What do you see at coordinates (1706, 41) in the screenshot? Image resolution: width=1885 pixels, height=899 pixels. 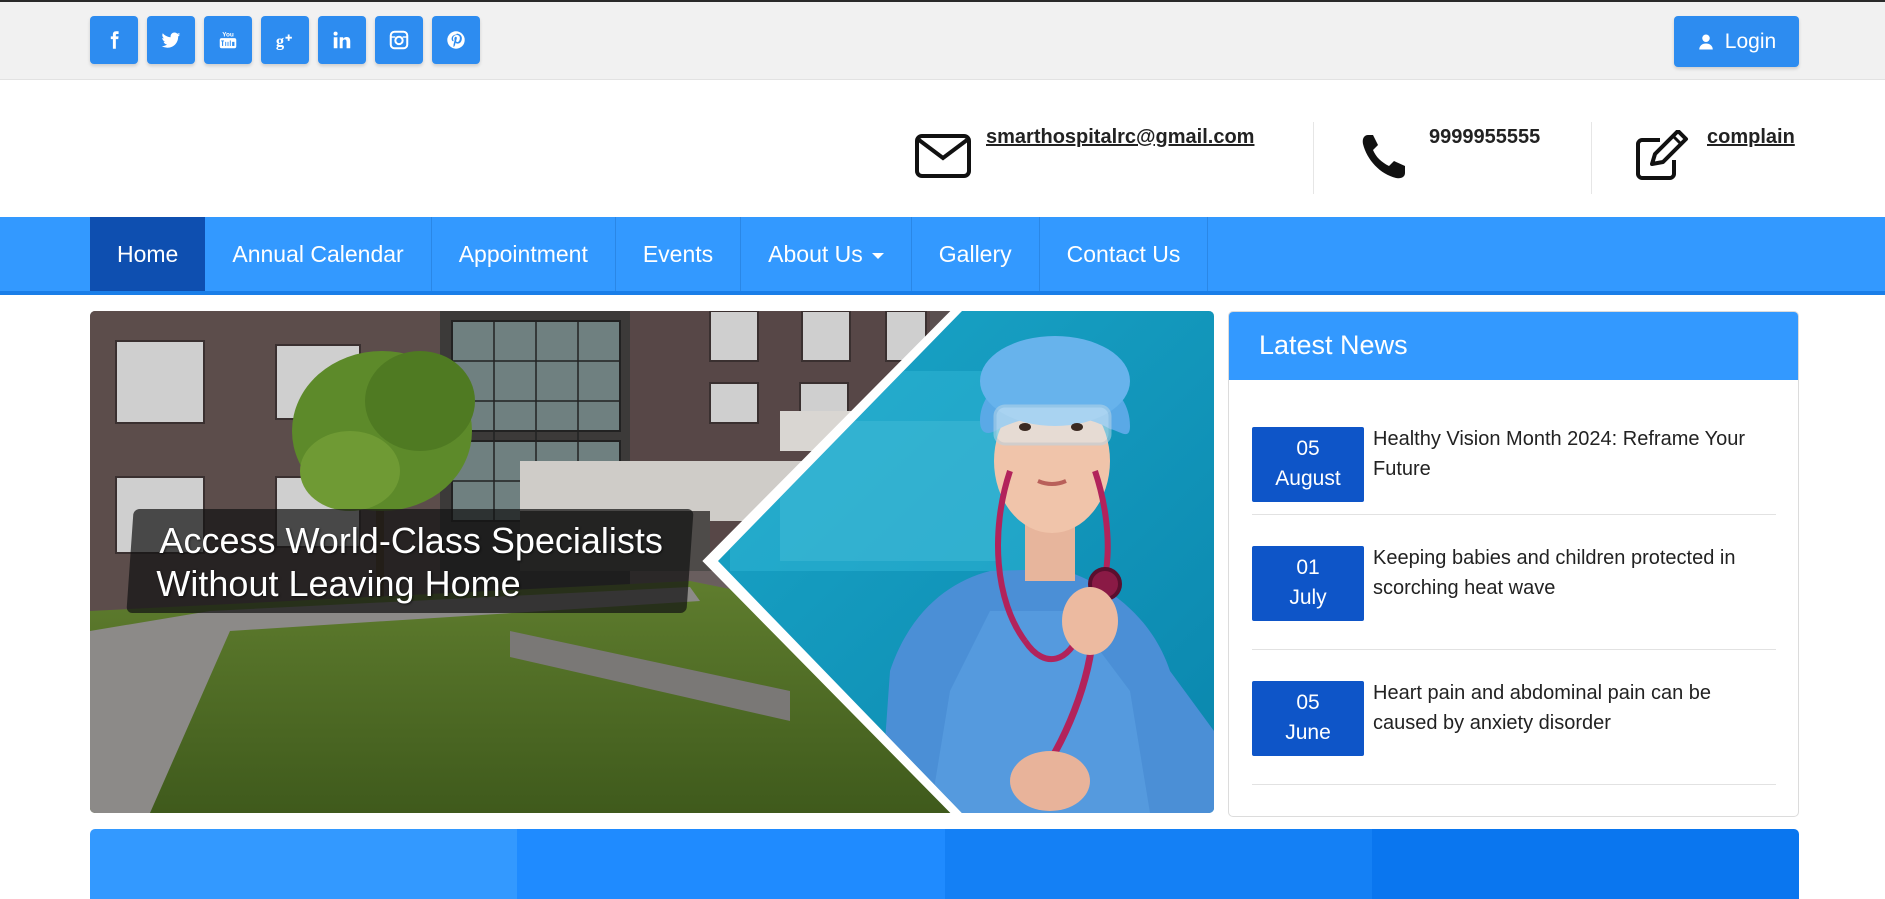 I see `user-icon` at bounding box center [1706, 41].